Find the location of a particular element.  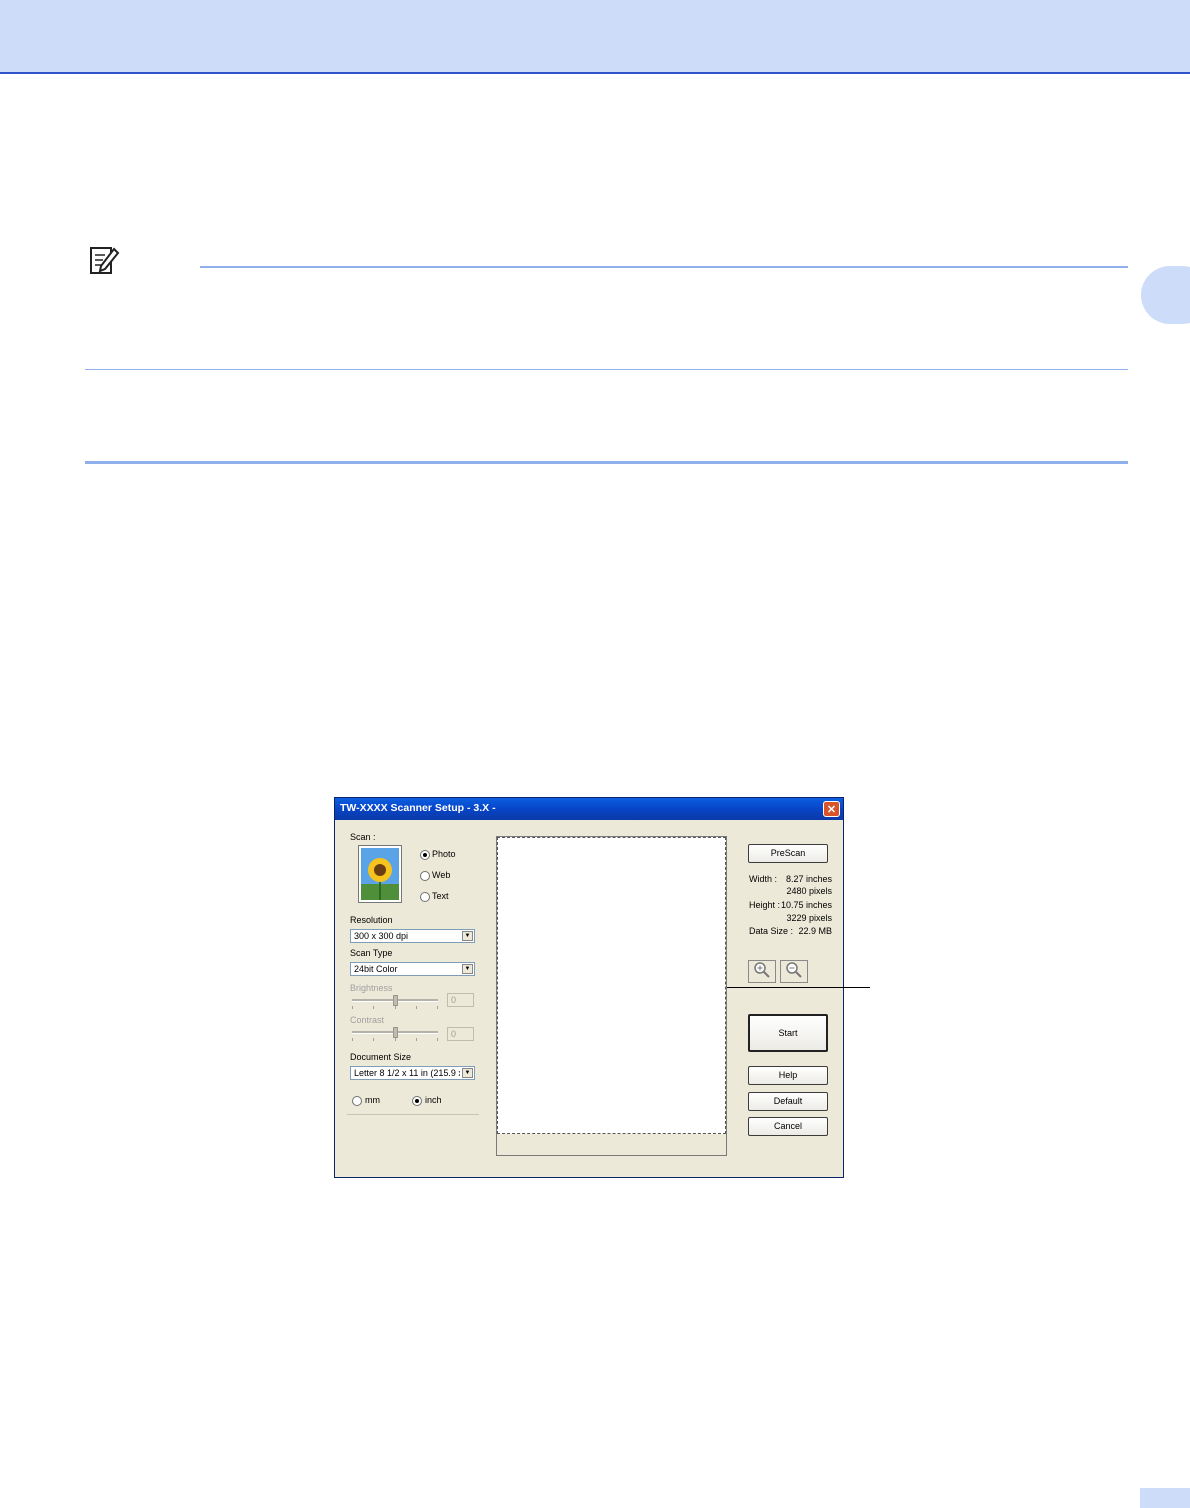

data-size-label: Data Size : is located at coordinates (771, 931).